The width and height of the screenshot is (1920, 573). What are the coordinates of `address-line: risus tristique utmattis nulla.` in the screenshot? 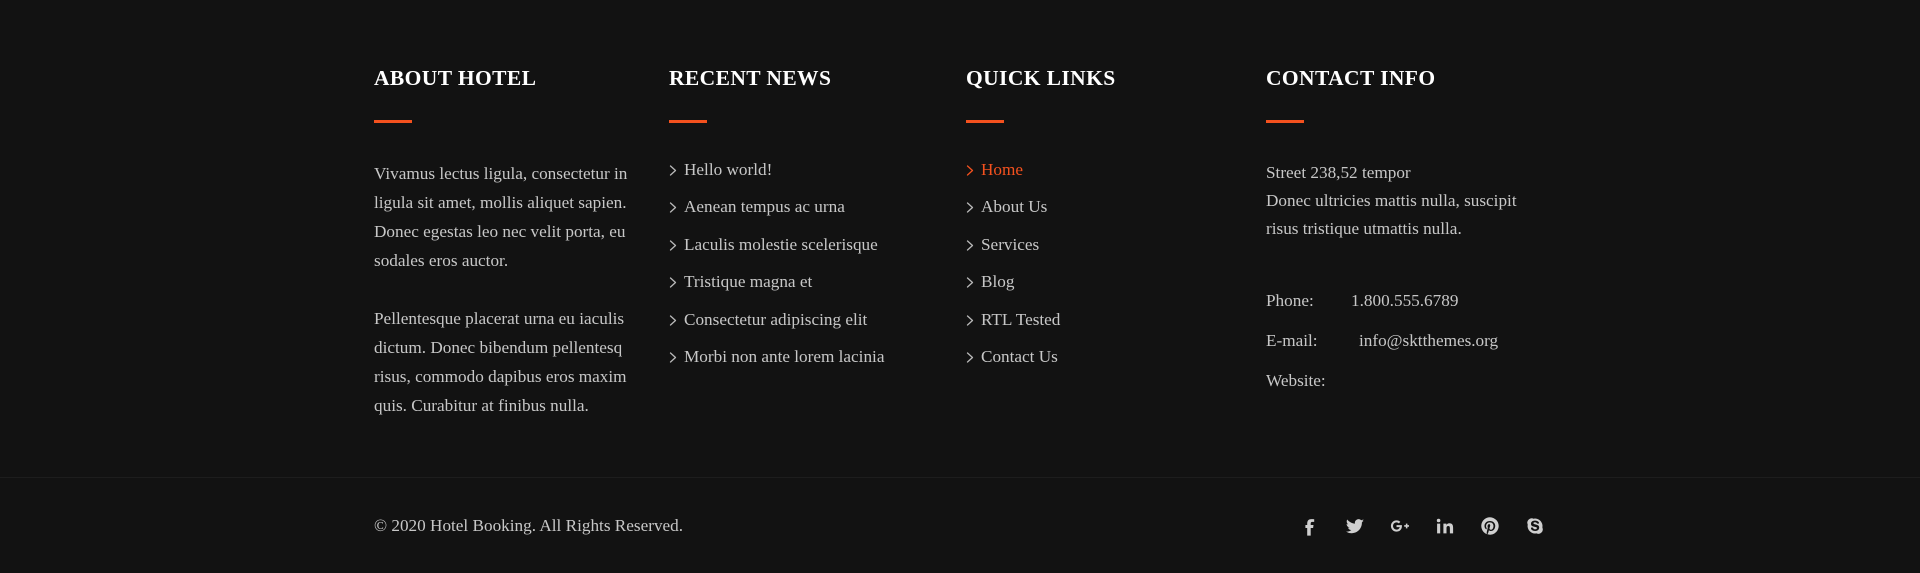 It's located at (1364, 228).